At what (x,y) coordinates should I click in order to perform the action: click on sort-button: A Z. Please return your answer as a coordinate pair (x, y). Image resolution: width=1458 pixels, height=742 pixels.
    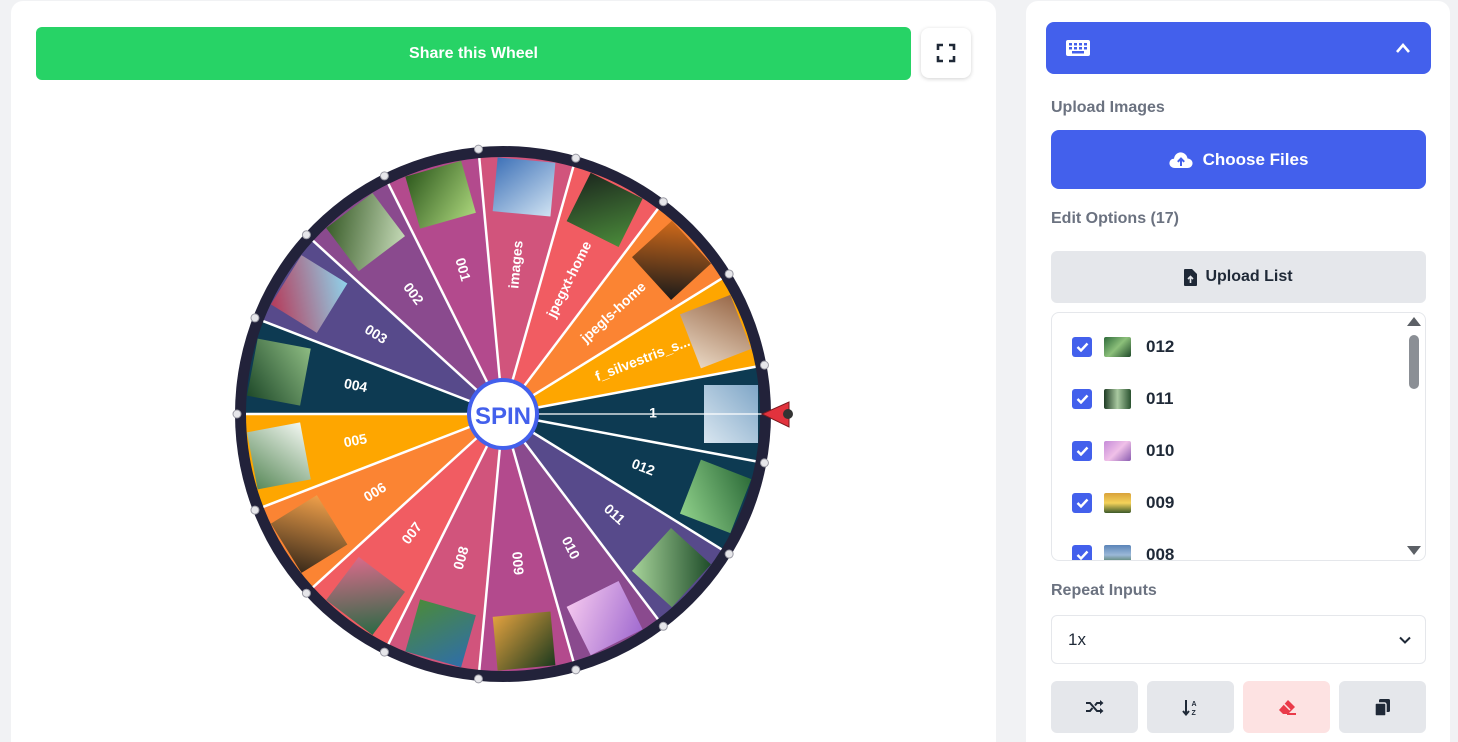
    Looking at the image, I should click on (1190, 707).